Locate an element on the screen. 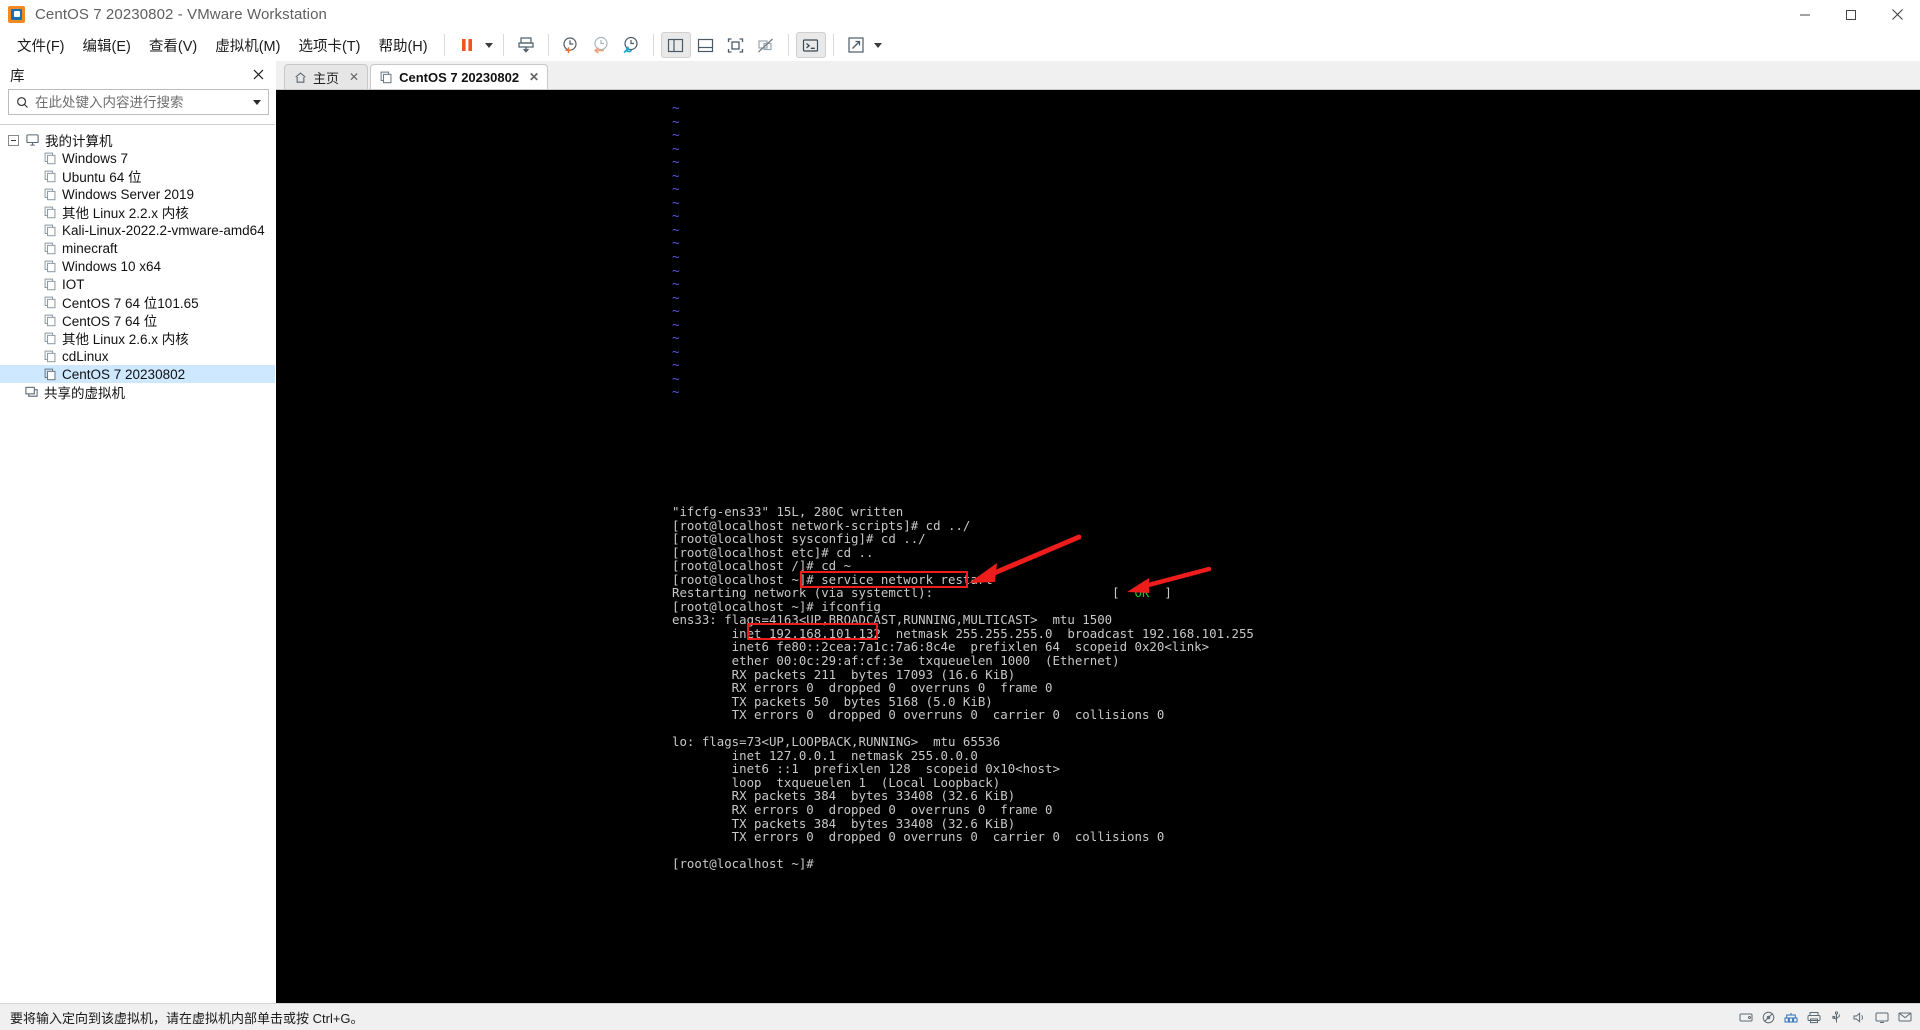  manage-snapshot-button is located at coordinates (526, 45).